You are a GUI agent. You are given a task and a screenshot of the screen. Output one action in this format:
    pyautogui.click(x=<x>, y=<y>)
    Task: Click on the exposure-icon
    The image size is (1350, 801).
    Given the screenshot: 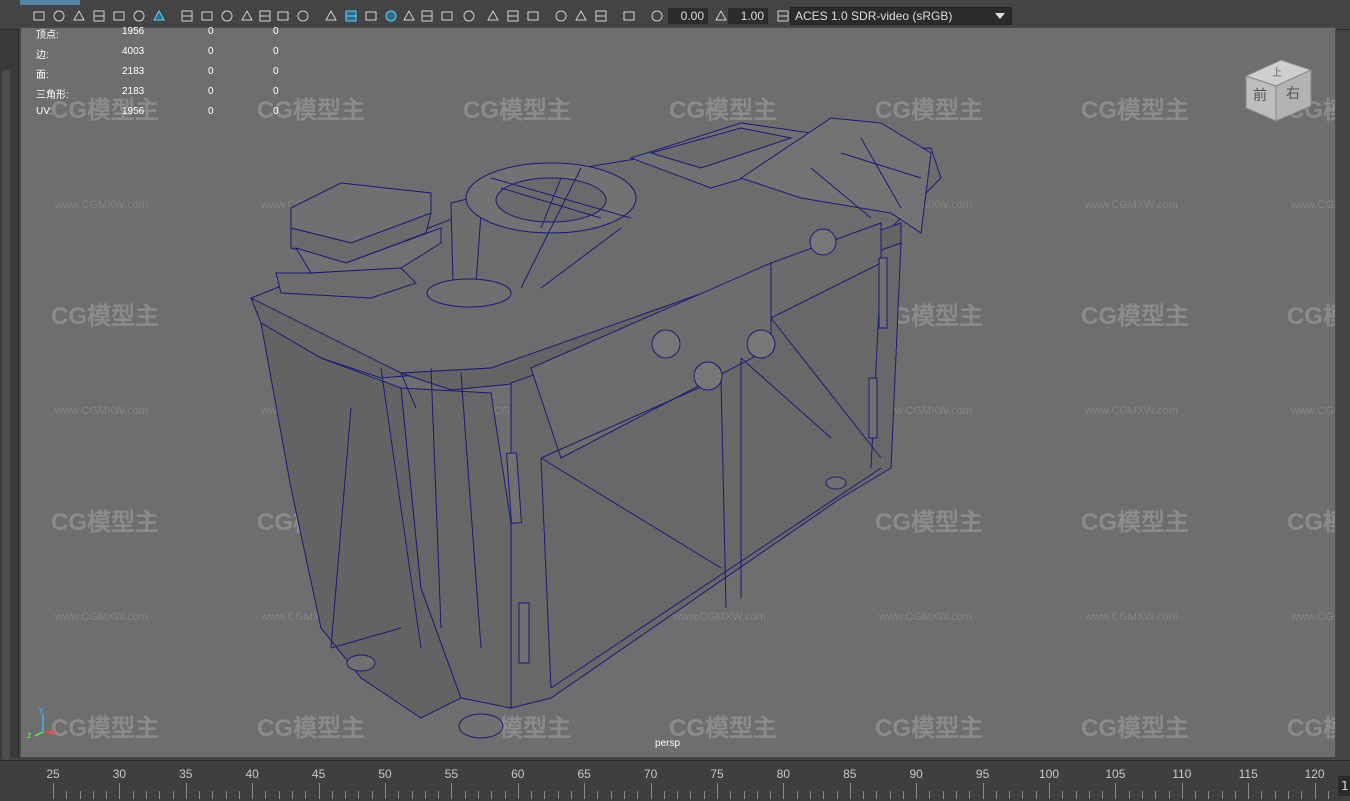 What is the action you would take?
    pyautogui.click(x=533, y=16)
    